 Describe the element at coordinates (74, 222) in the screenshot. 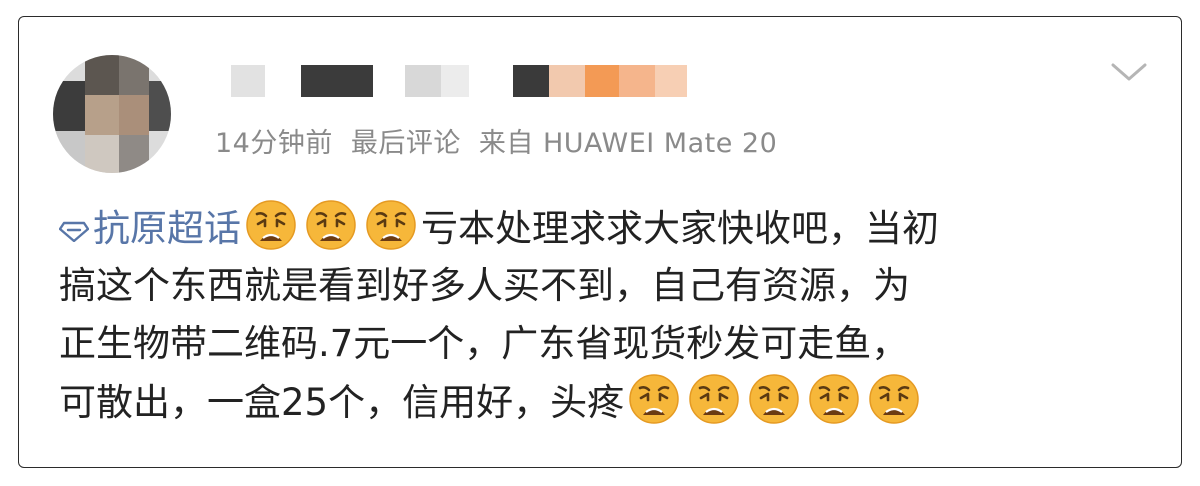

I see `diamond-topic-icon` at that location.